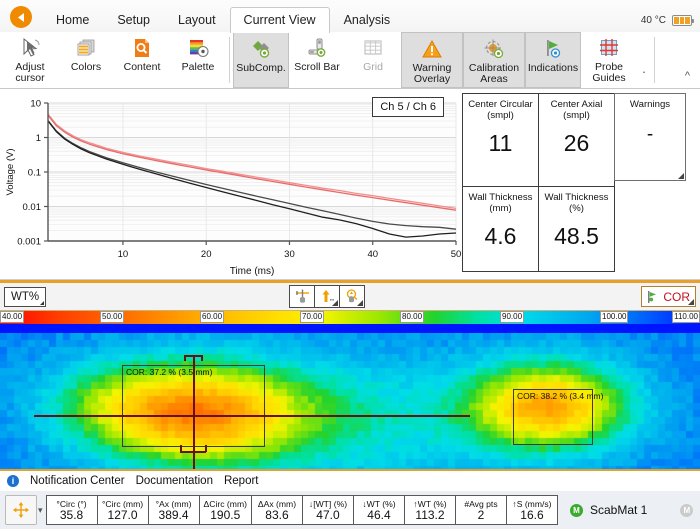 Image resolution: width=700 pixels, height=529 pixels. Describe the element at coordinates (72, 20) in the screenshot. I see `tab-home: Home` at that location.